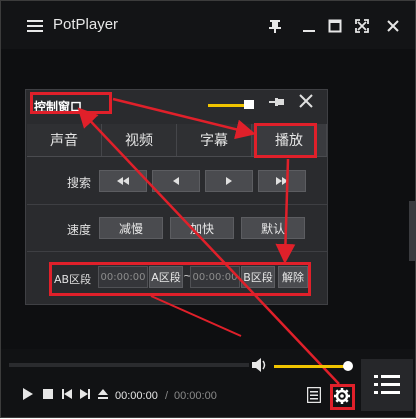  I want to click on chapter-list-icon, so click(314, 396).